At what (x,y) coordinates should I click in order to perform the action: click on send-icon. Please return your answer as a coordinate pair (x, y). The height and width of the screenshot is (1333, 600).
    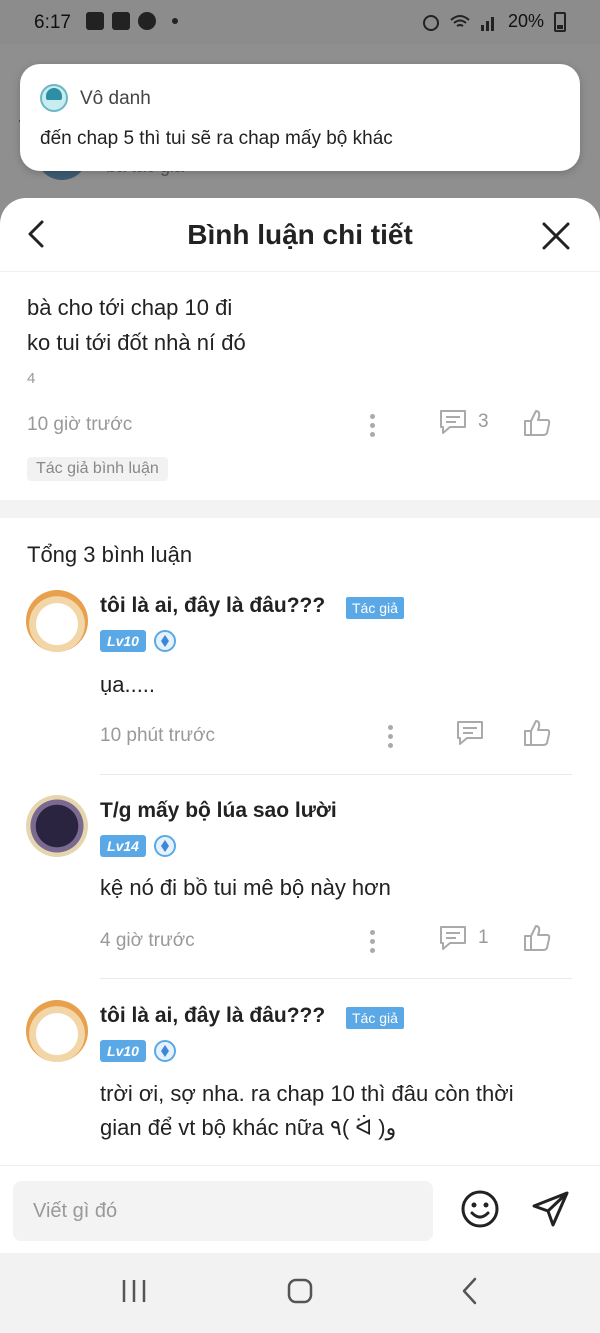
    Looking at the image, I should click on (551, 1209).